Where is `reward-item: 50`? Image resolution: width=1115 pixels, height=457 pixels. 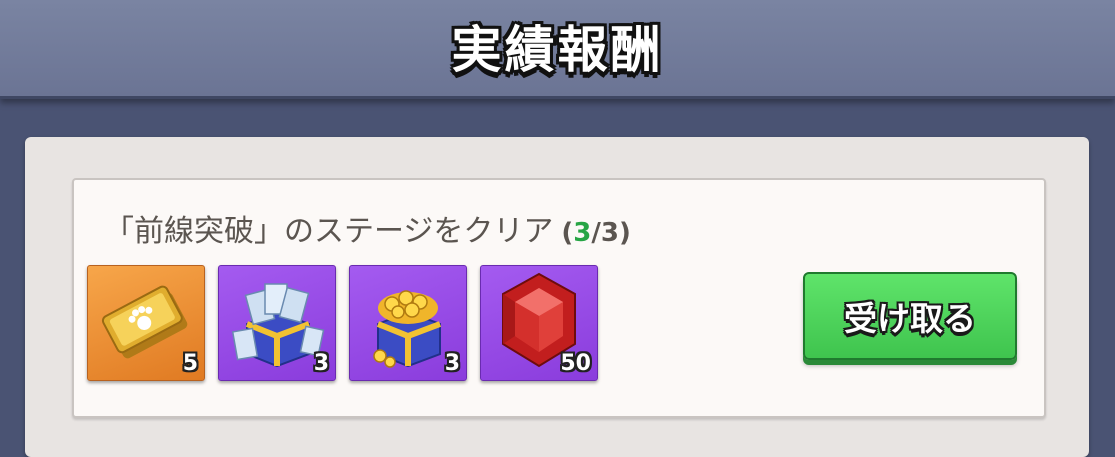 reward-item: 50 is located at coordinates (539, 323).